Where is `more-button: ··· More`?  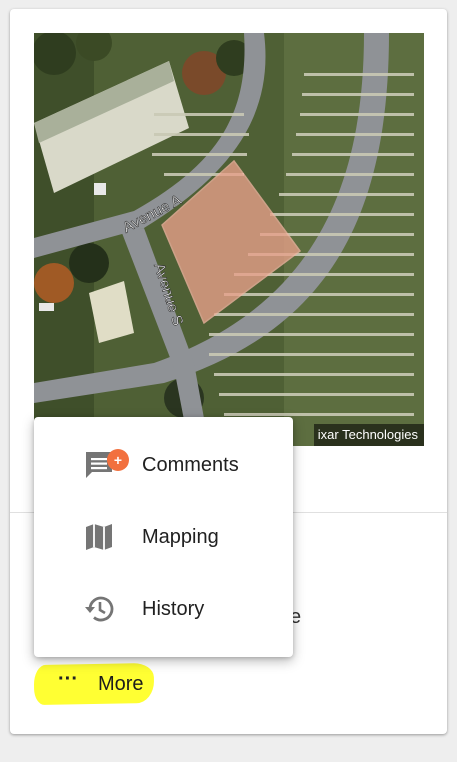
more-button: ··· More is located at coordinates (101, 684).